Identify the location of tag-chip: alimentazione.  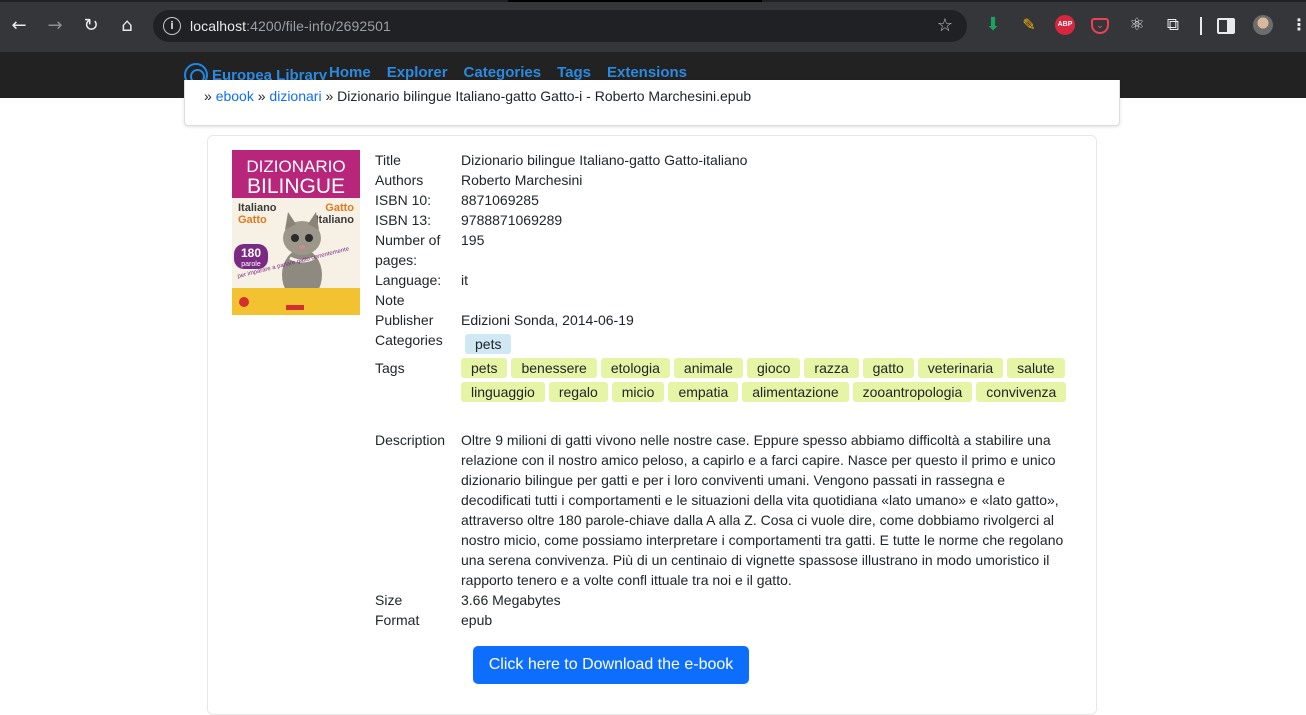
(795, 392).